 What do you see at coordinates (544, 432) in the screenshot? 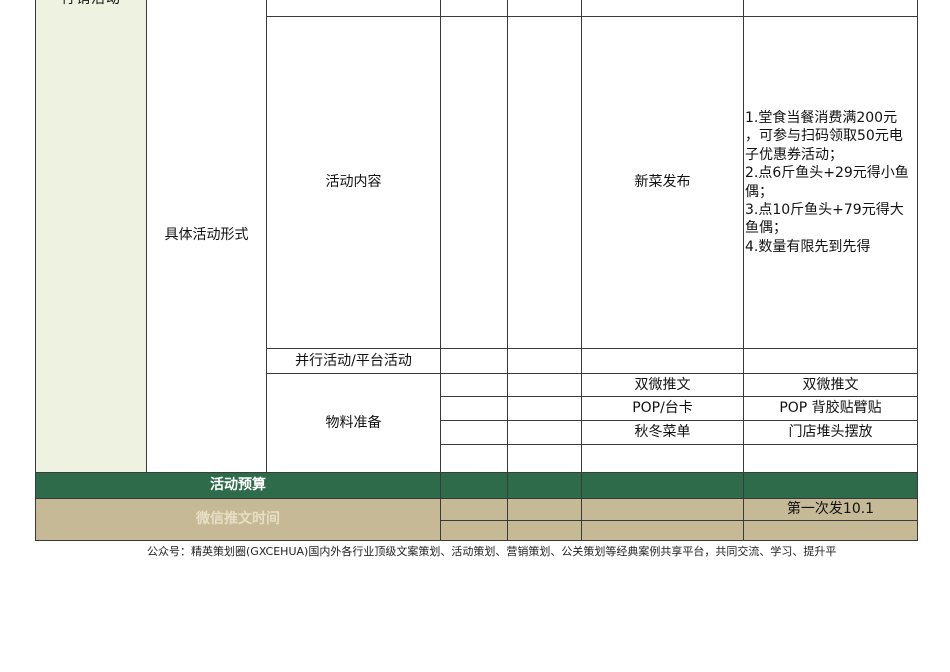
I see `materials-row-3-e` at bounding box center [544, 432].